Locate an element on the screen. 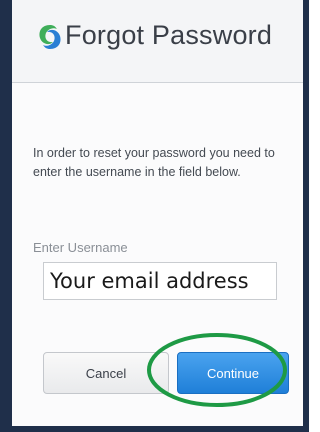 The height and width of the screenshot is (432, 320). continue-button: Continue is located at coordinates (233, 373).